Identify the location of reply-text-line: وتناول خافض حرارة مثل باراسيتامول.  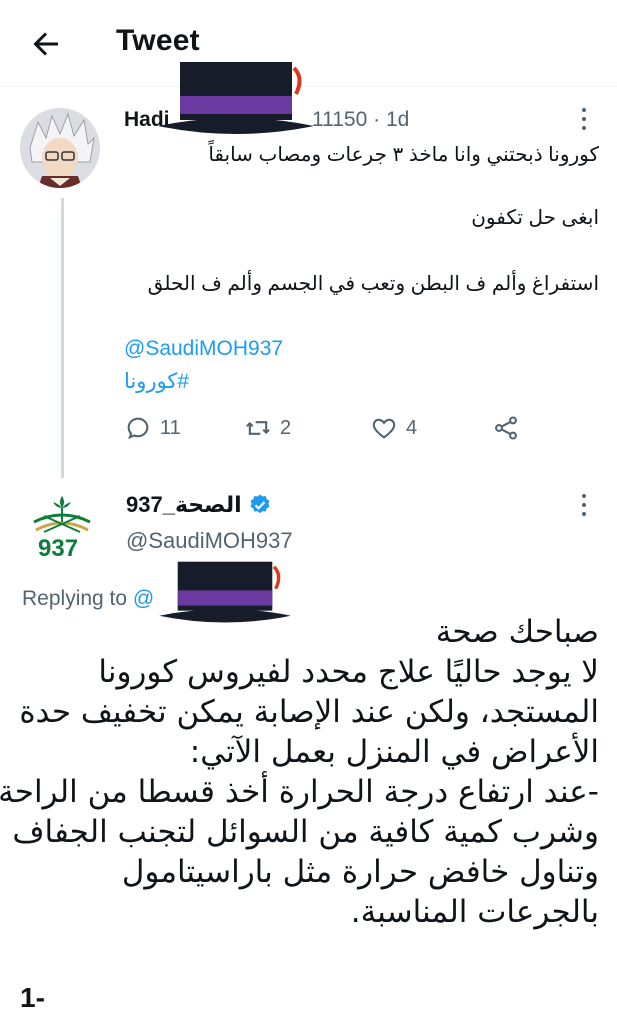
(360, 872).